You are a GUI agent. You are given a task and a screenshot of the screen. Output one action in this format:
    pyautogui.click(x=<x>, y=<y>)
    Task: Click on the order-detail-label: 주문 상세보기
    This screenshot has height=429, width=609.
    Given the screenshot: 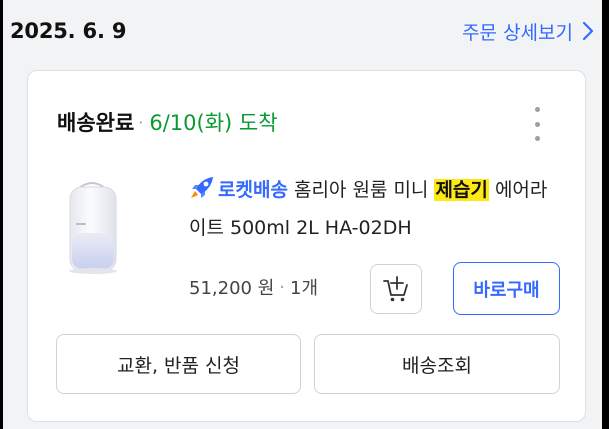 What is the action you would take?
    pyautogui.click(x=517, y=32)
    